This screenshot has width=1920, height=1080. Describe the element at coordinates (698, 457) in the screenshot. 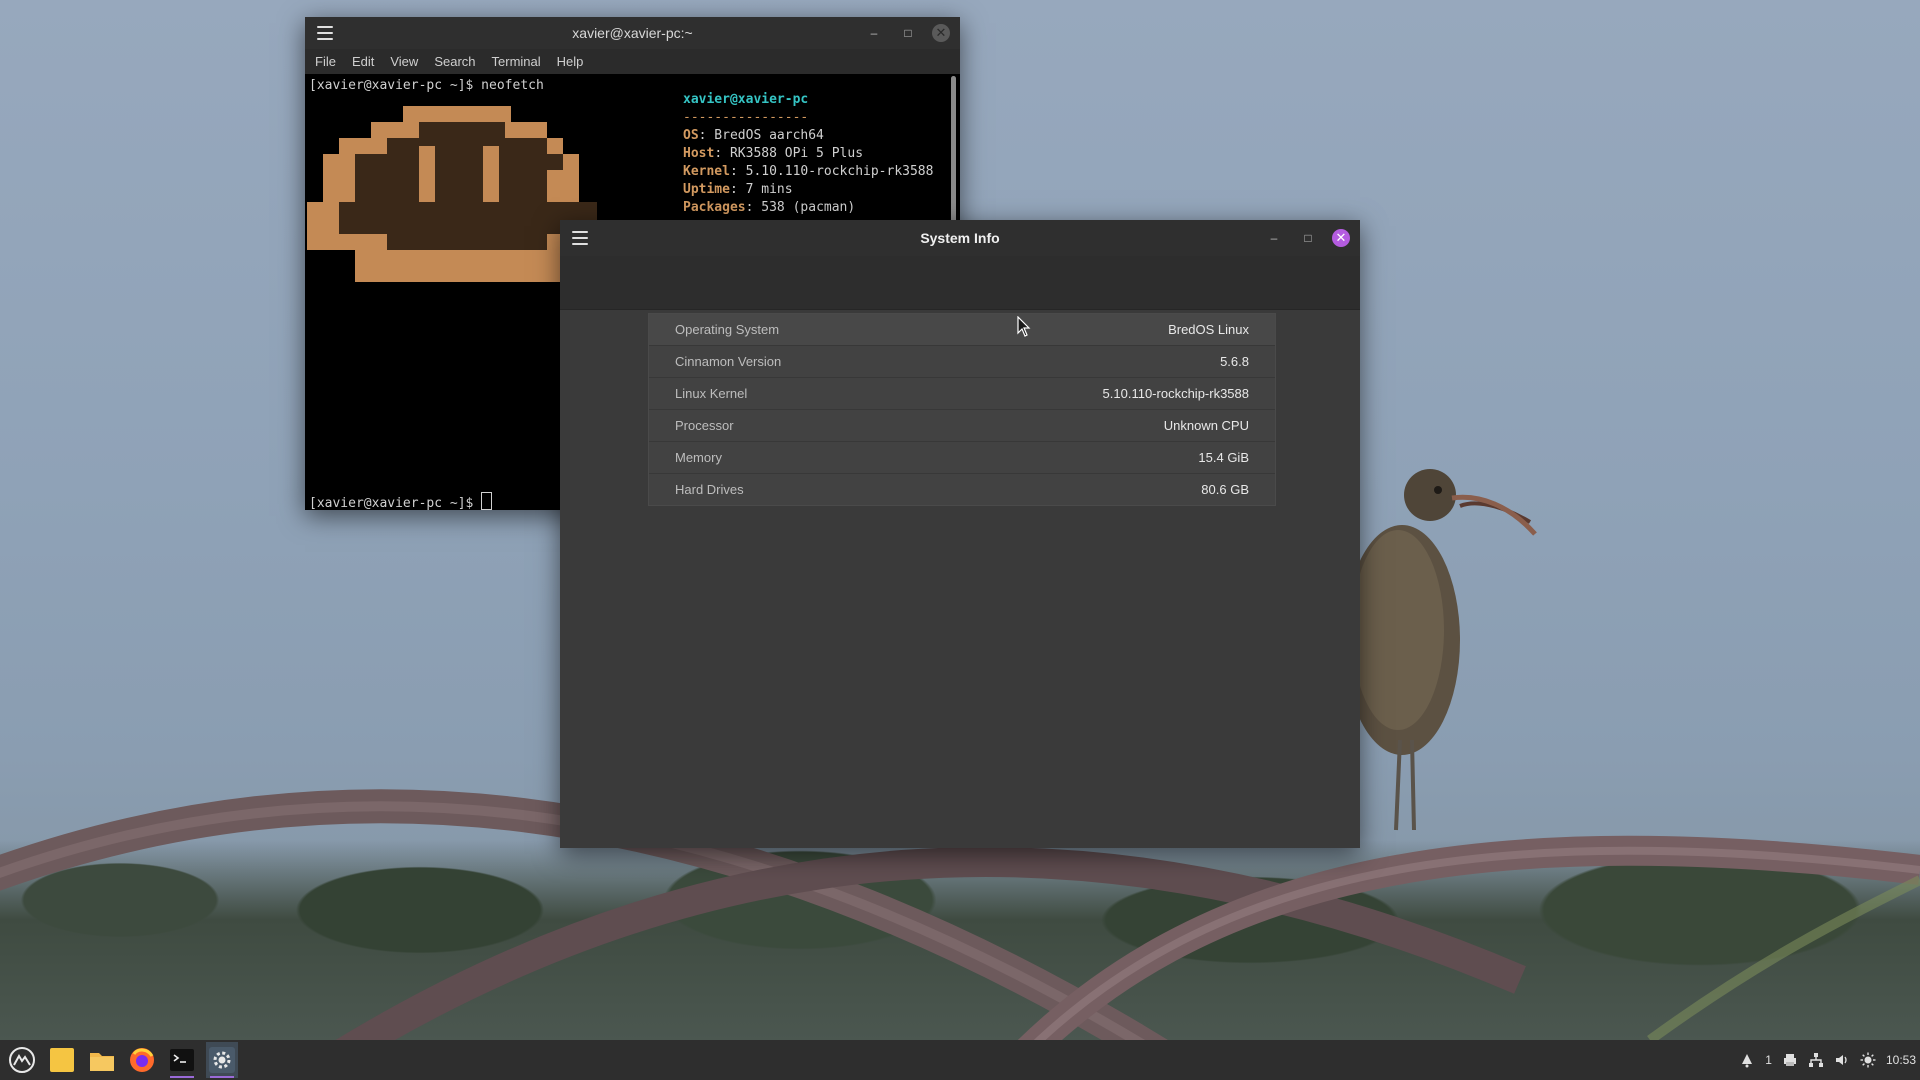

I see `info-label: Memory` at that location.